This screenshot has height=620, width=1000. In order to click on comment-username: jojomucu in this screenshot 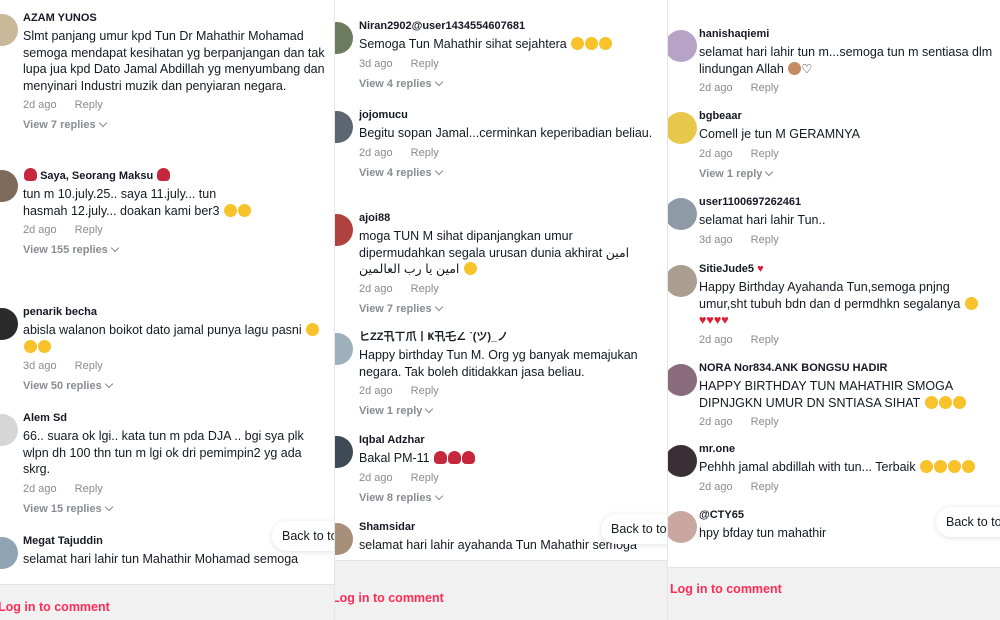, I will do `click(511, 115)`.